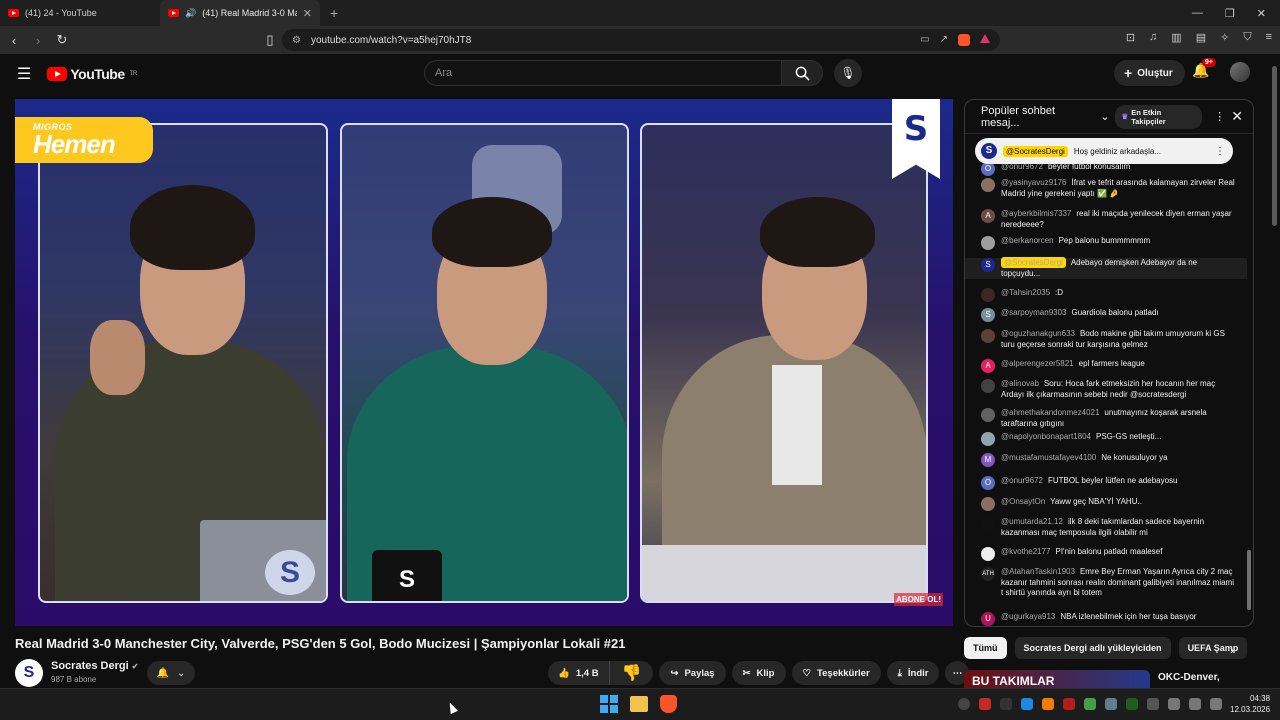 Image resolution: width=1280 pixels, height=720 pixels. I want to click on notifications-button: 🔔 9+, so click(1204, 68).